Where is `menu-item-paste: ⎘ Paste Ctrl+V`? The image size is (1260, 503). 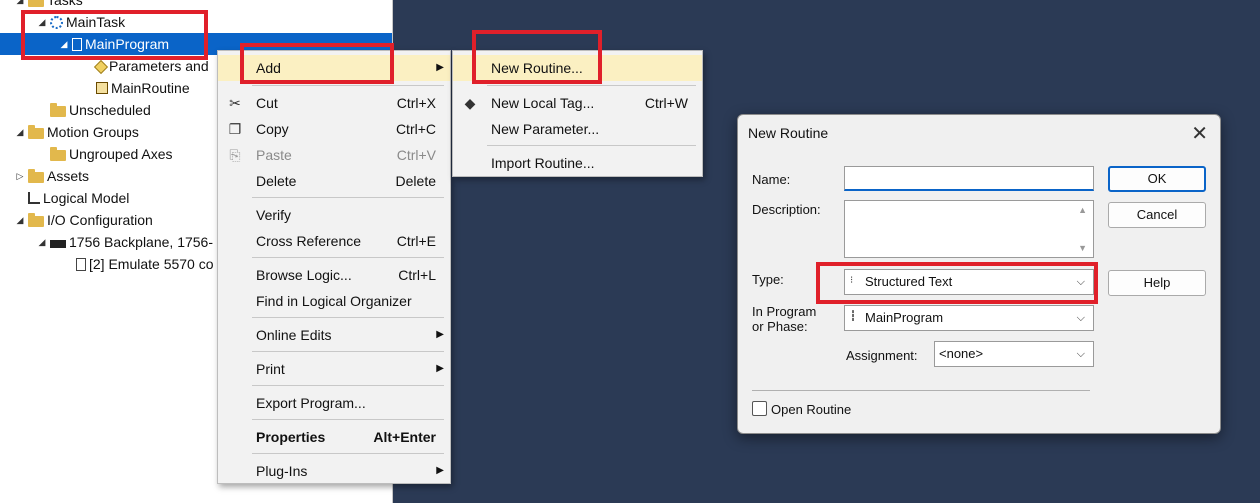 menu-item-paste: ⎘ Paste Ctrl+V is located at coordinates (334, 155).